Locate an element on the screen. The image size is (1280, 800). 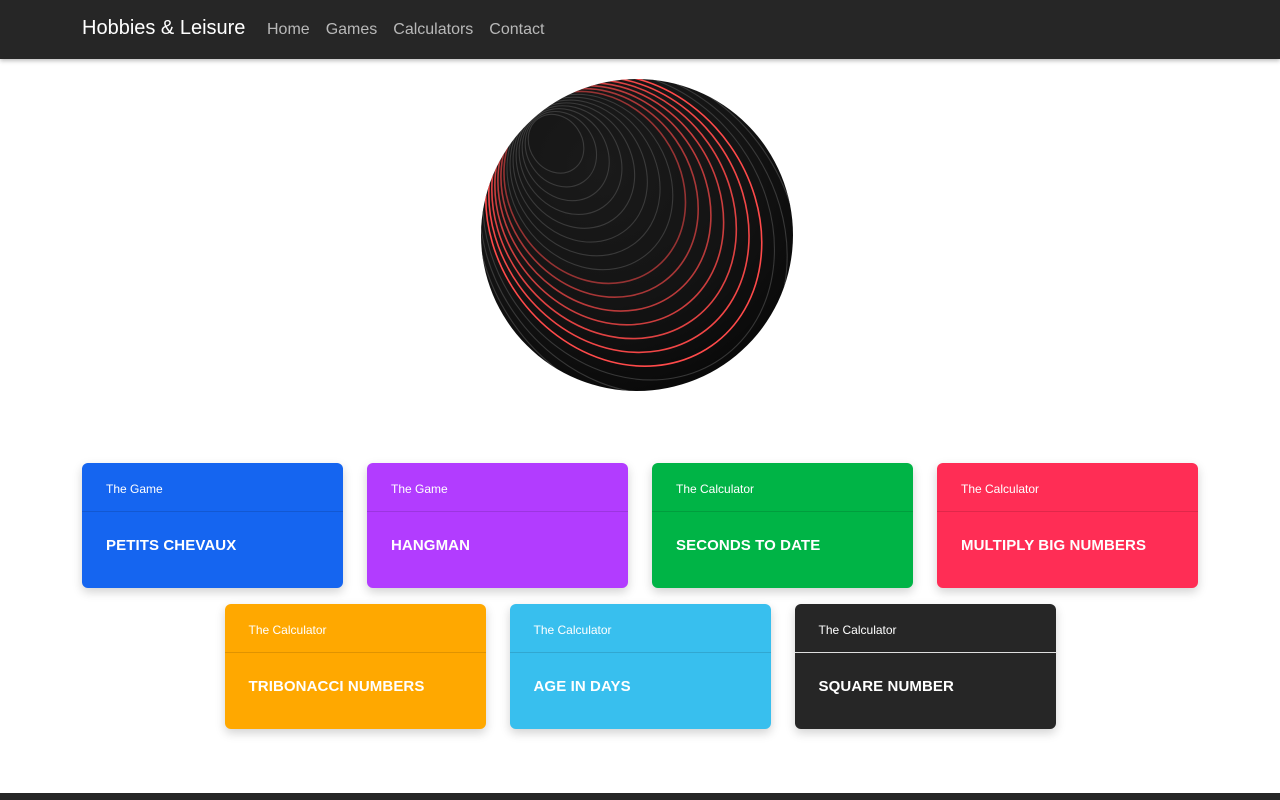
footer-bar is located at coordinates (640, 796).